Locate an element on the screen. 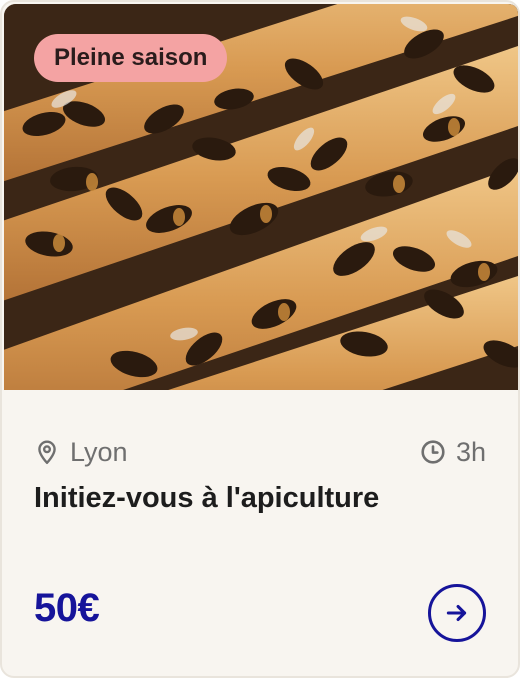 The width and height of the screenshot is (520, 678). location-info: Lyon is located at coordinates (81, 452).